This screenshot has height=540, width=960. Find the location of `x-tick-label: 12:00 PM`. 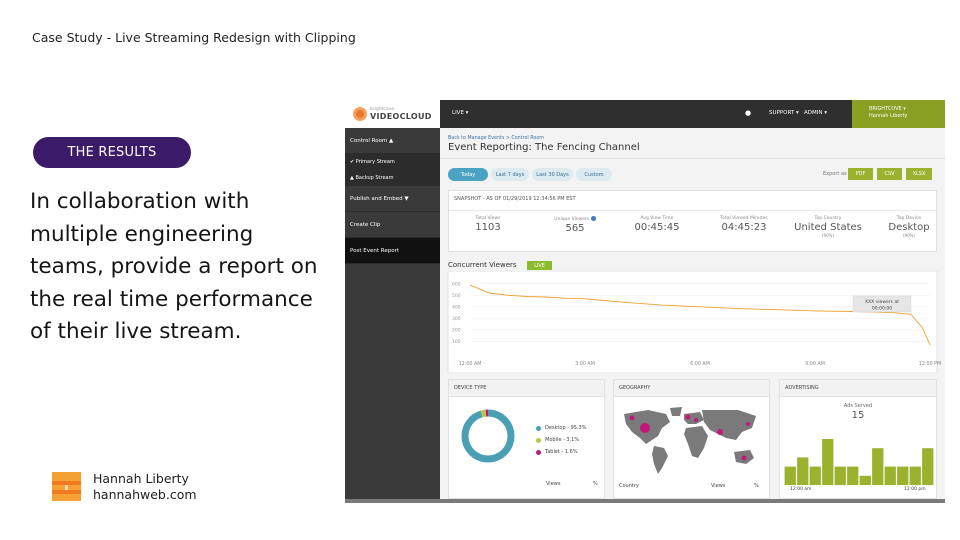

x-tick-label: 12:00 PM is located at coordinates (930, 364).